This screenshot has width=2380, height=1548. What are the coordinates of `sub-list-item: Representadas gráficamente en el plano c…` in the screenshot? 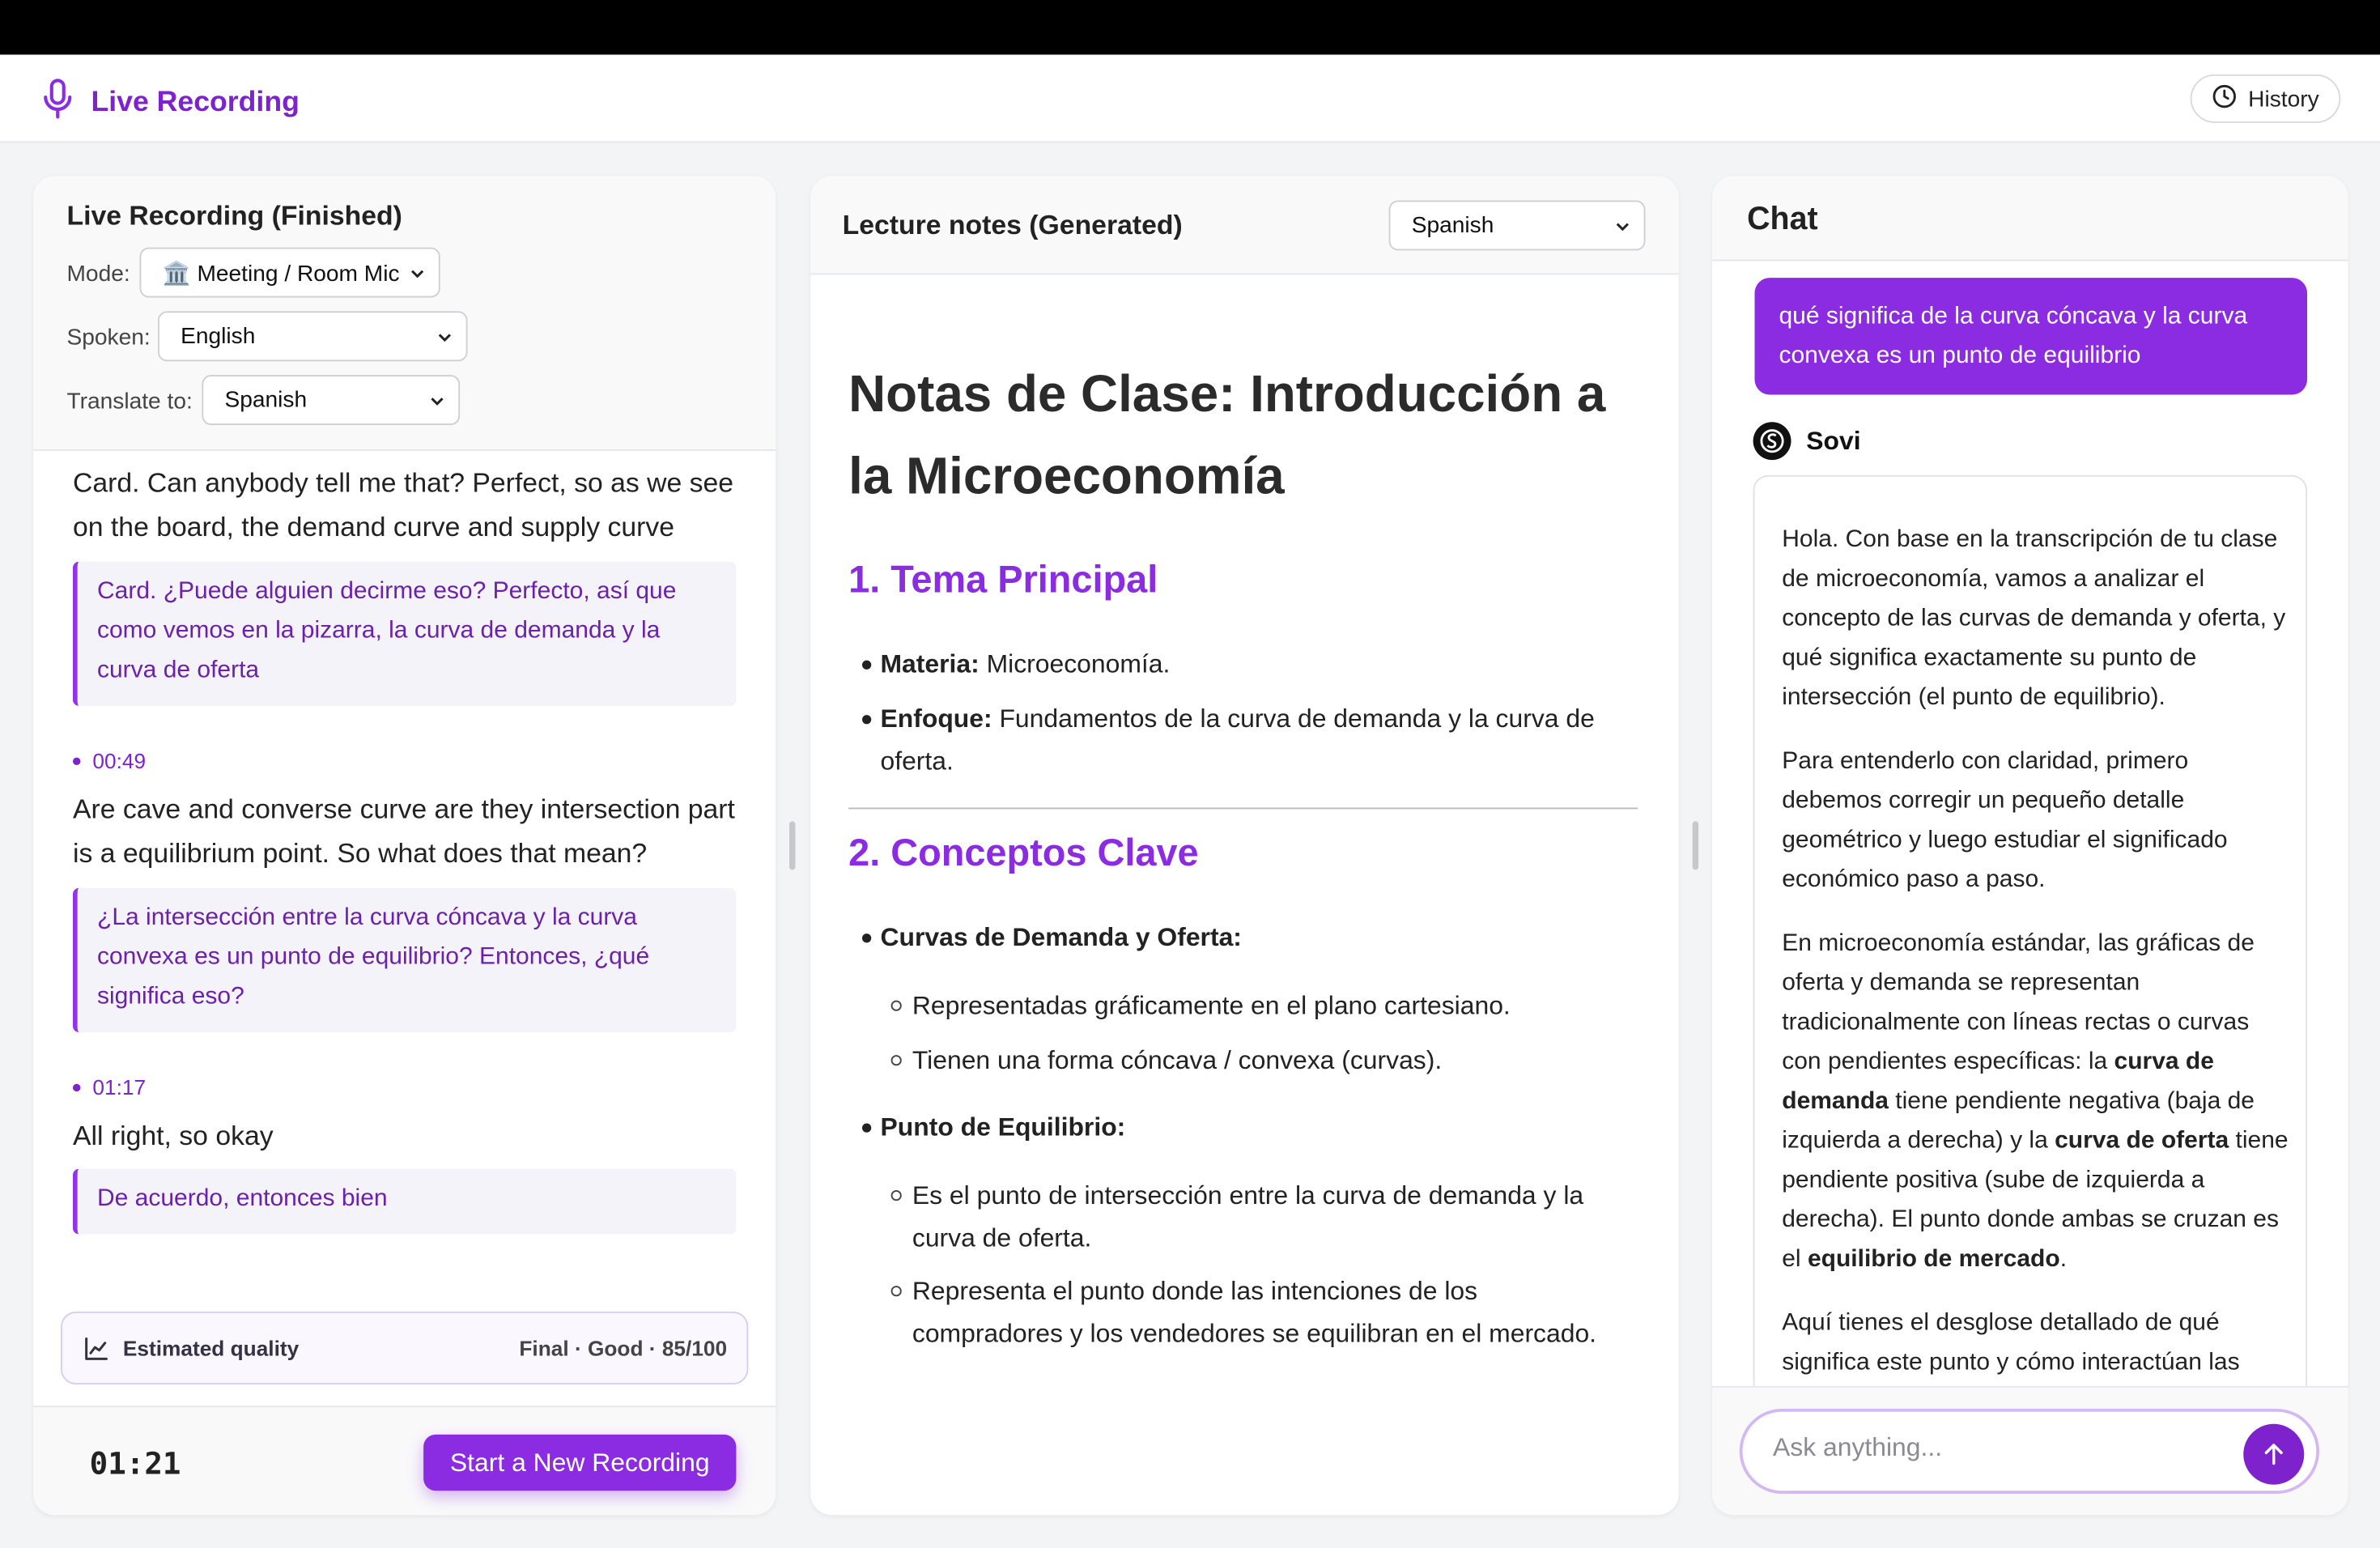 It's located at (1212, 1005).